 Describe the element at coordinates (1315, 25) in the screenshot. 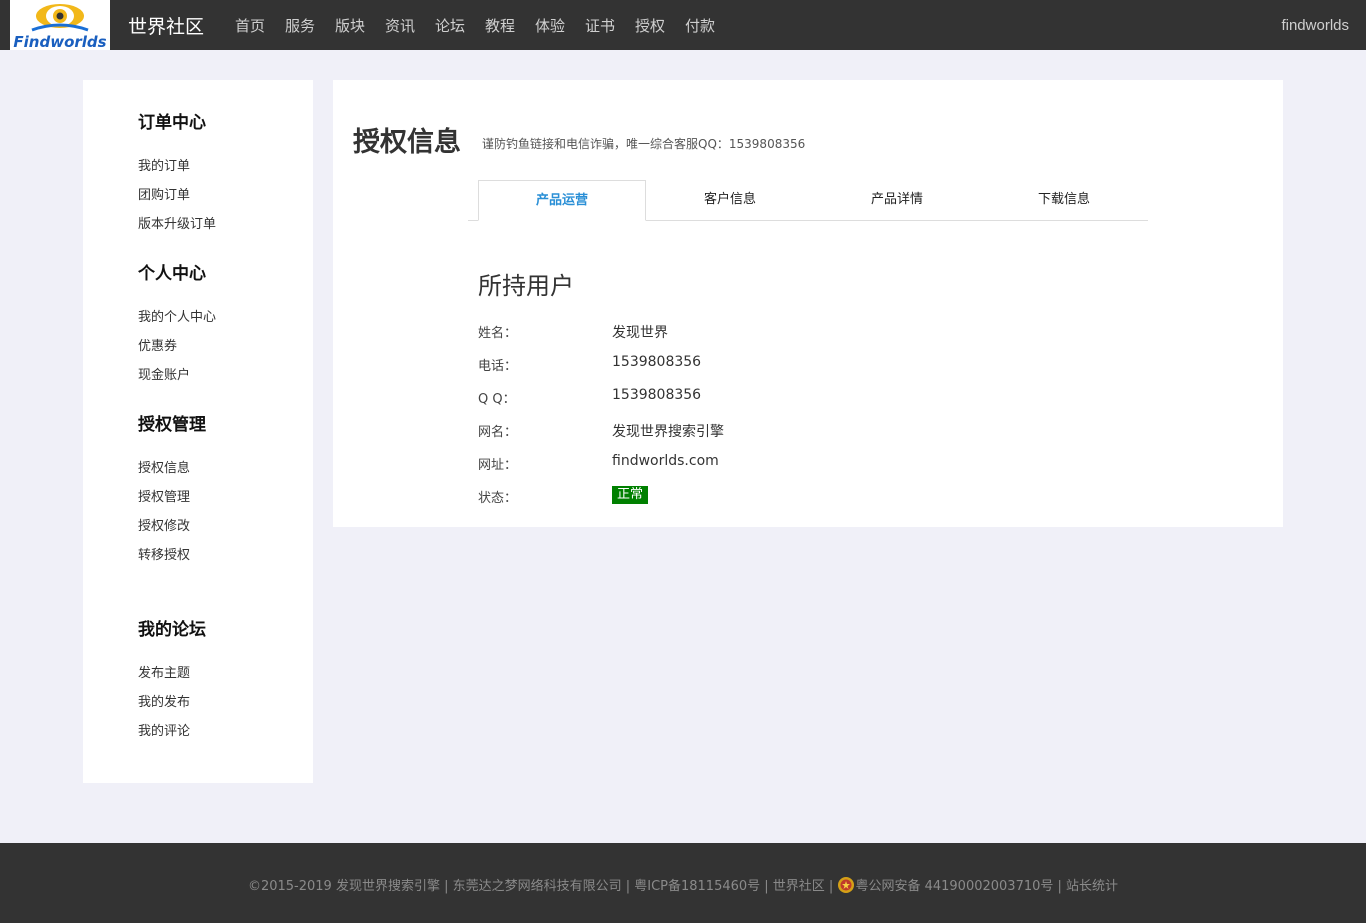

I see `brand-link: findworlds` at that location.